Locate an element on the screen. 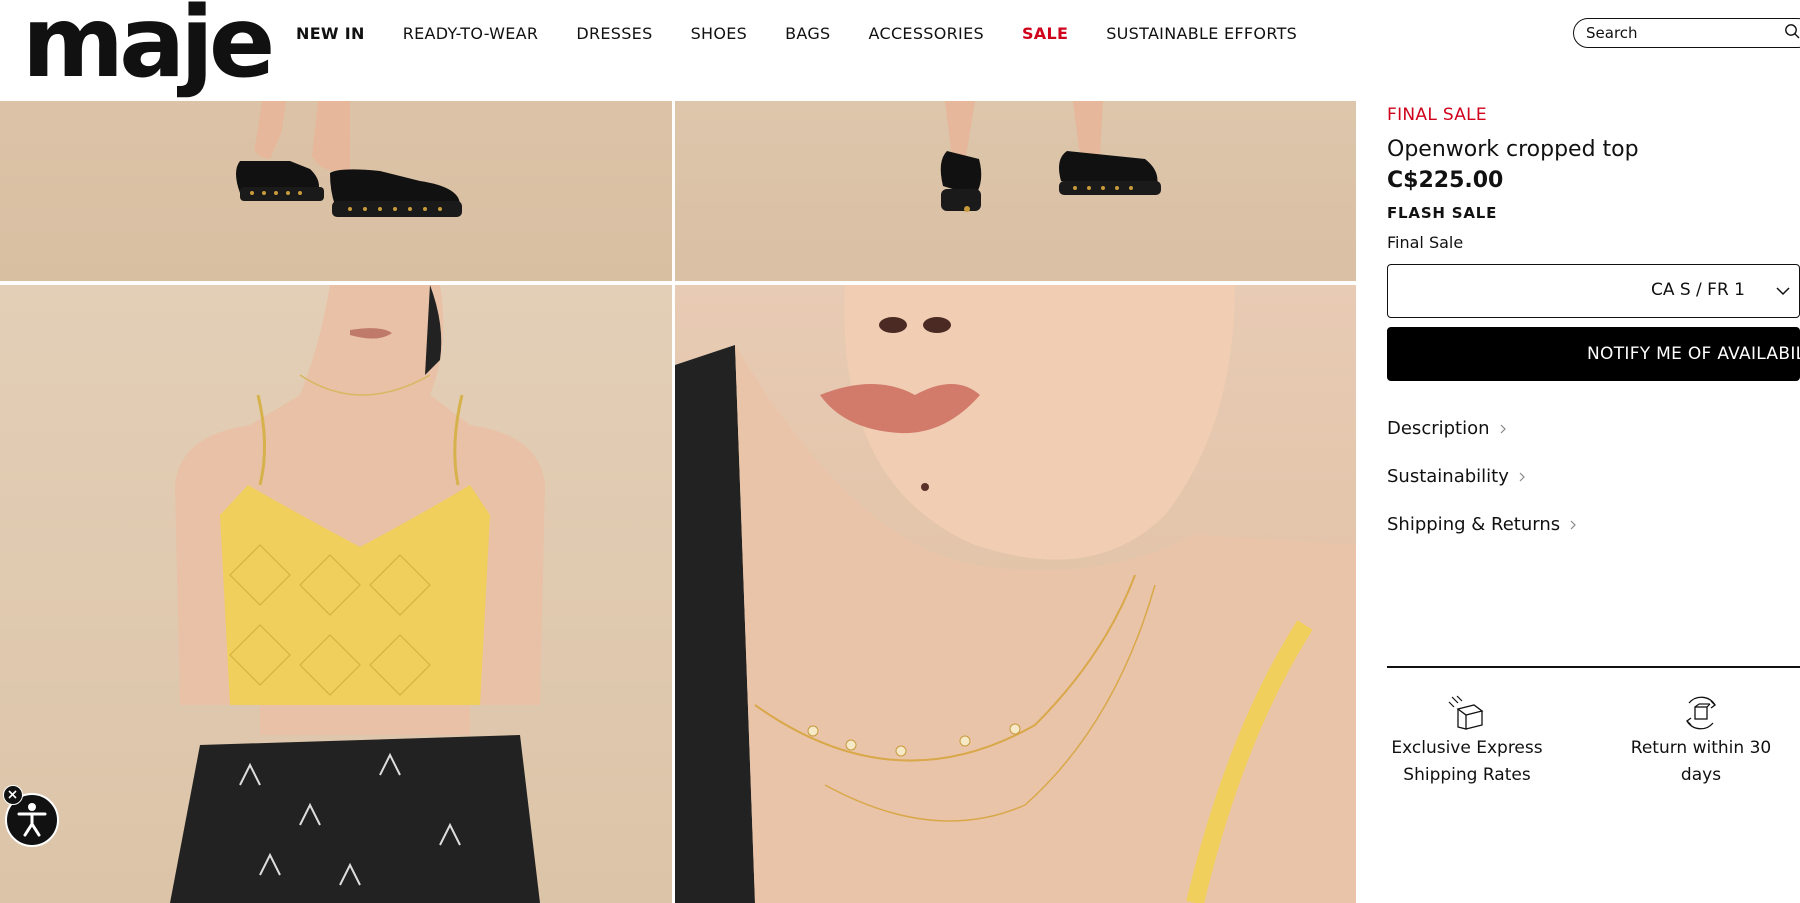 The height and width of the screenshot is (903, 1800). accordion-description: Description is located at coordinates (1447, 428).